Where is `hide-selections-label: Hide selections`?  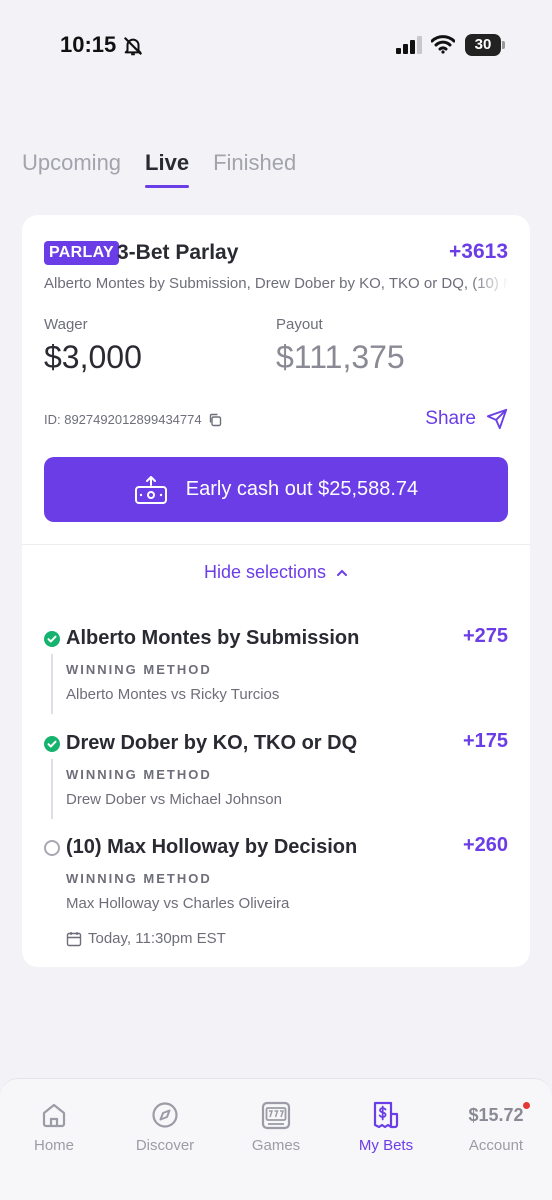
hide-selections-label: Hide selections is located at coordinates (265, 572).